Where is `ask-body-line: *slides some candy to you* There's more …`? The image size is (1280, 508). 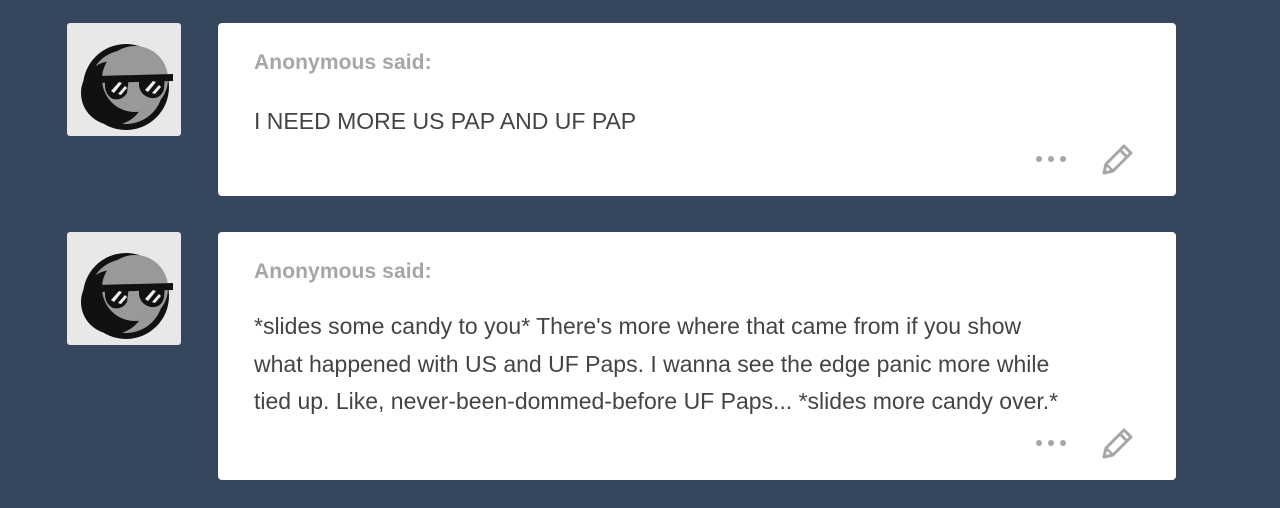 ask-body-line: *slides some candy to you* There's more … is located at coordinates (638, 326).